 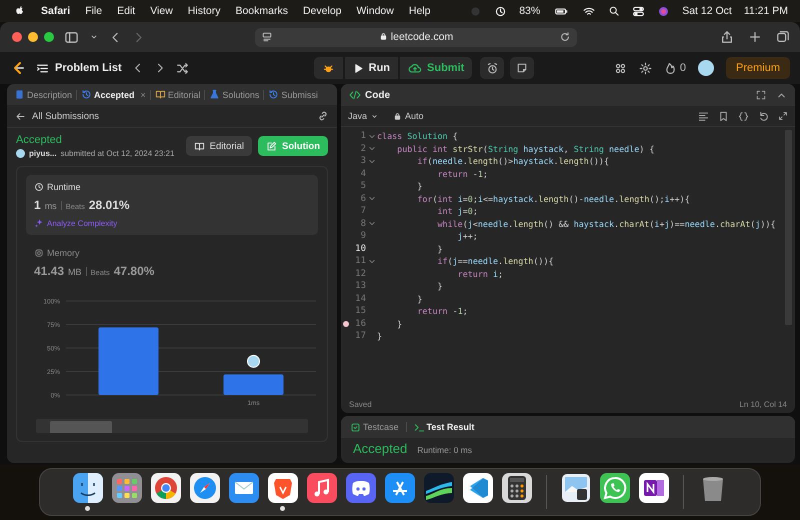 What do you see at coordinates (707, 11) in the screenshot?
I see `menu-date: Sat 12 Oct` at bounding box center [707, 11].